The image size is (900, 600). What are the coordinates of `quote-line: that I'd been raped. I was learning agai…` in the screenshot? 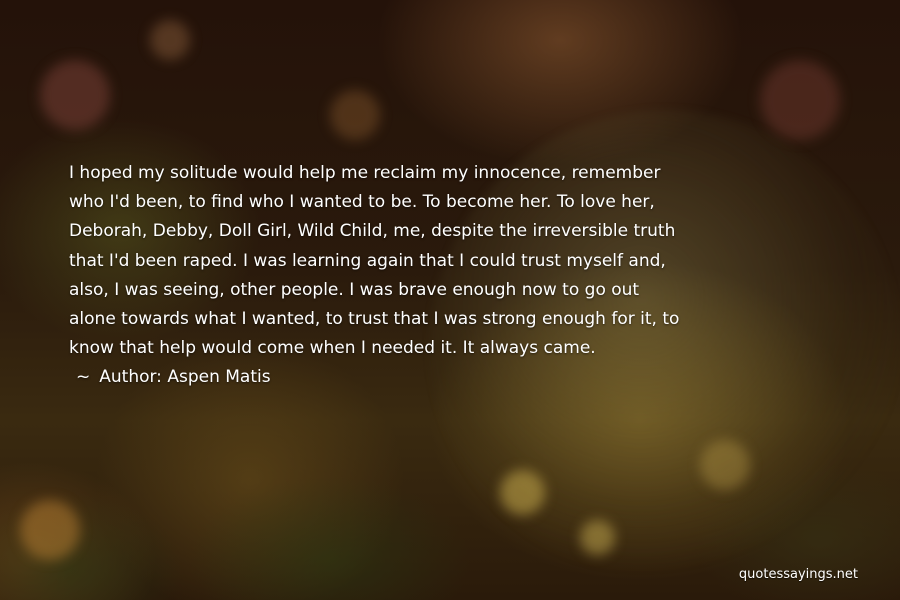 It's located at (367, 260).